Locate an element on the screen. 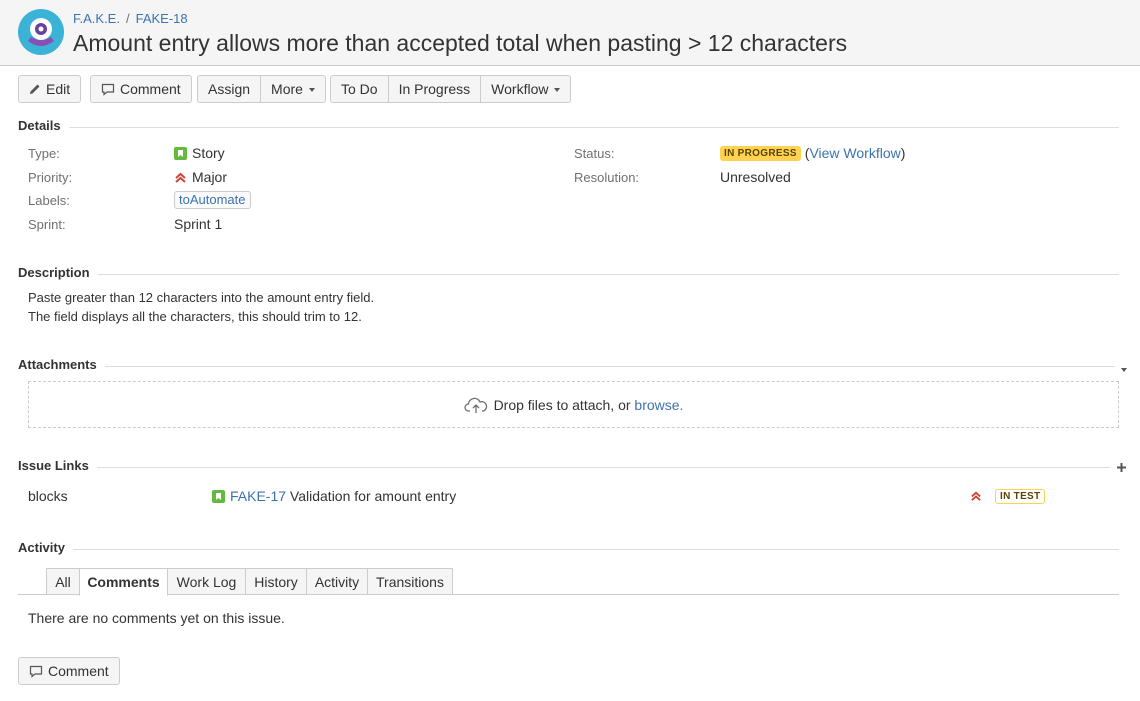 This screenshot has height=701, width=1140. breadcrumb-issue-key: FAKE-18 is located at coordinates (162, 18).